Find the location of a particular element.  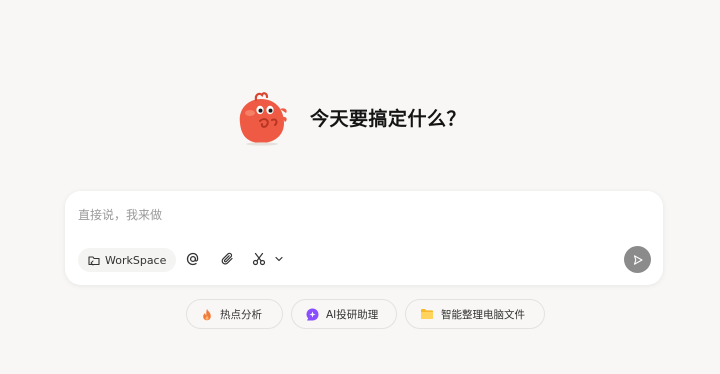

folder-icon is located at coordinates (427, 314).